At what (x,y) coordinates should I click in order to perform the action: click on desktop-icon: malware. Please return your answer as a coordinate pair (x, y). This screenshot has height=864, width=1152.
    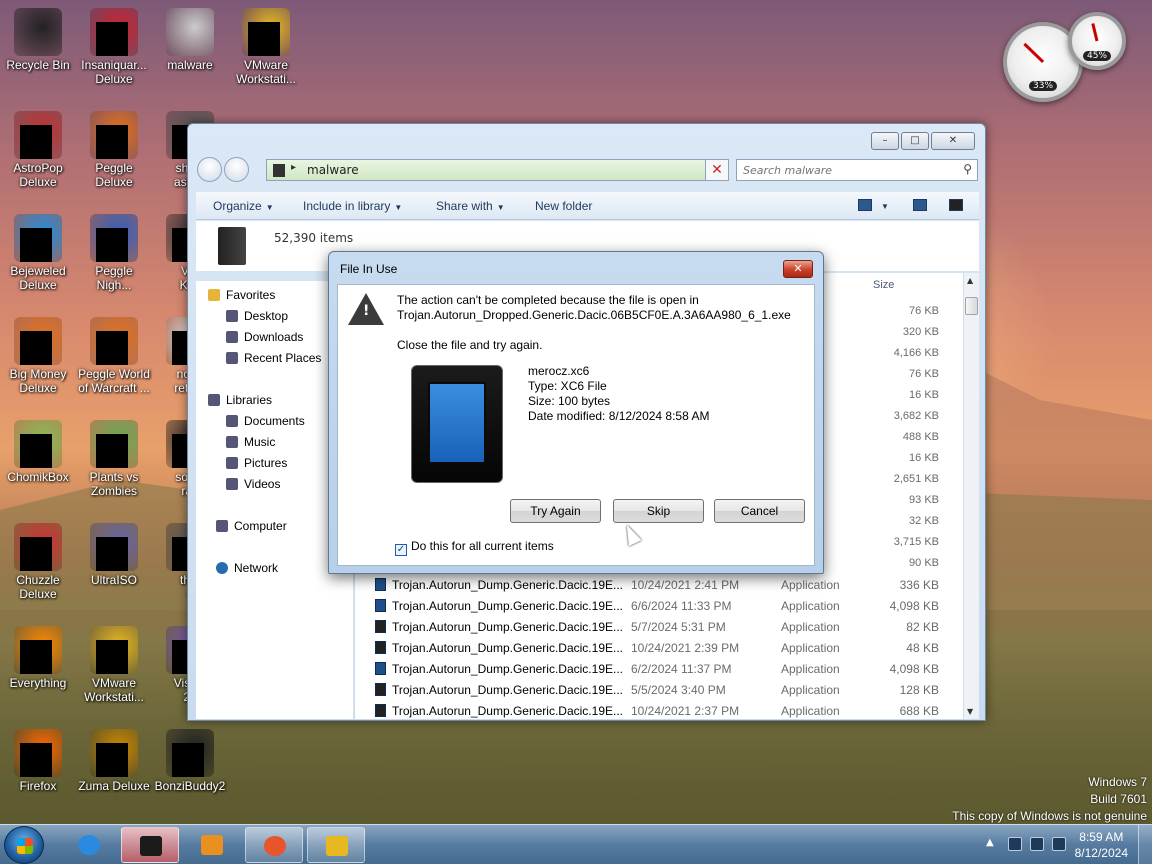
    Looking at the image, I should click on (190, 40).